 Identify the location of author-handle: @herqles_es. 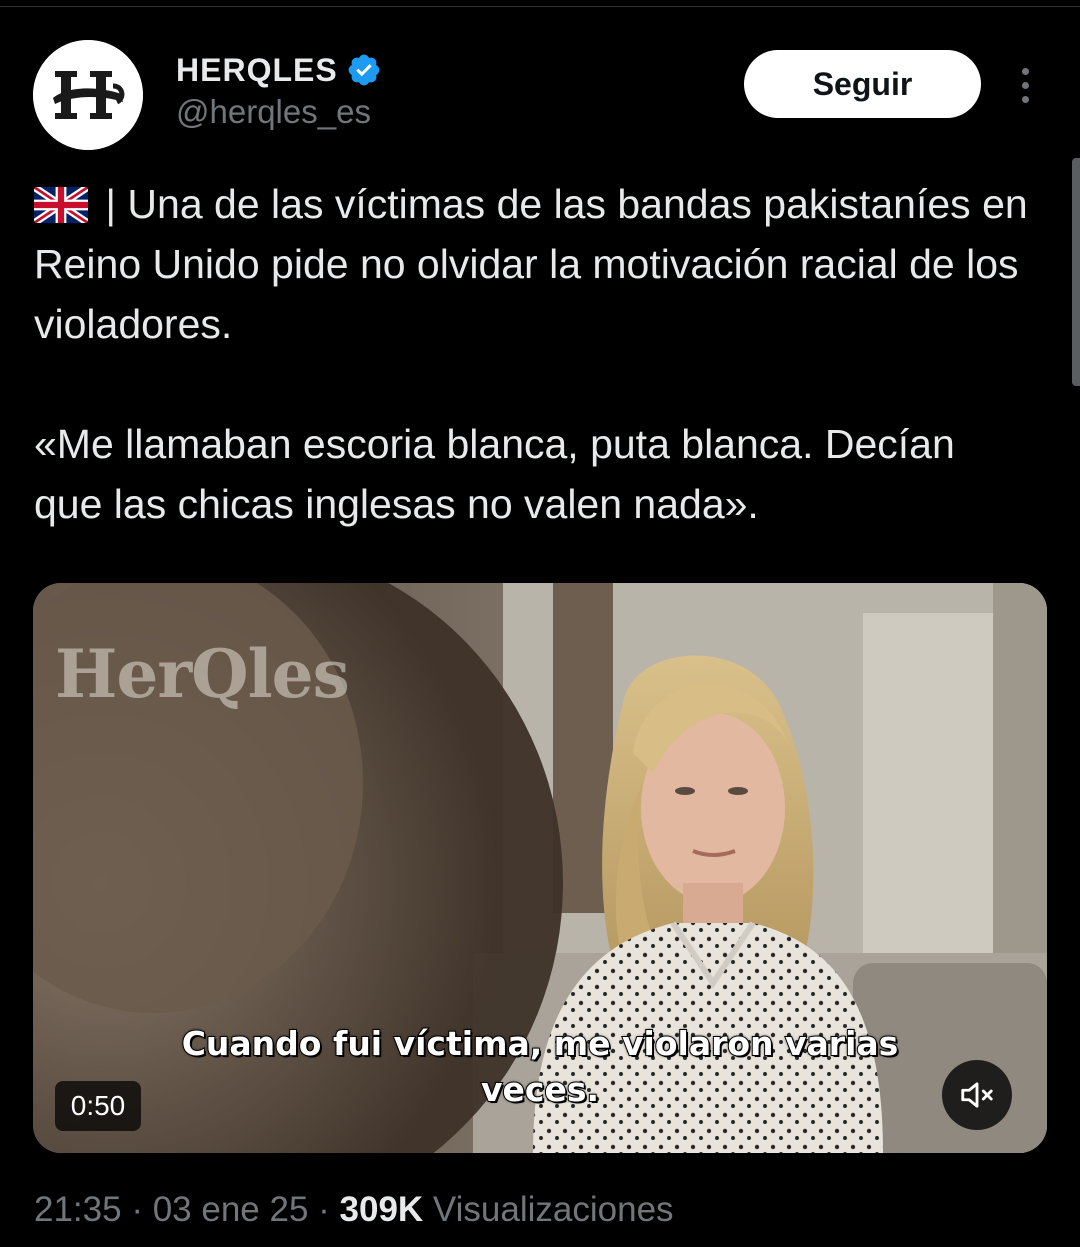
(273, 112).